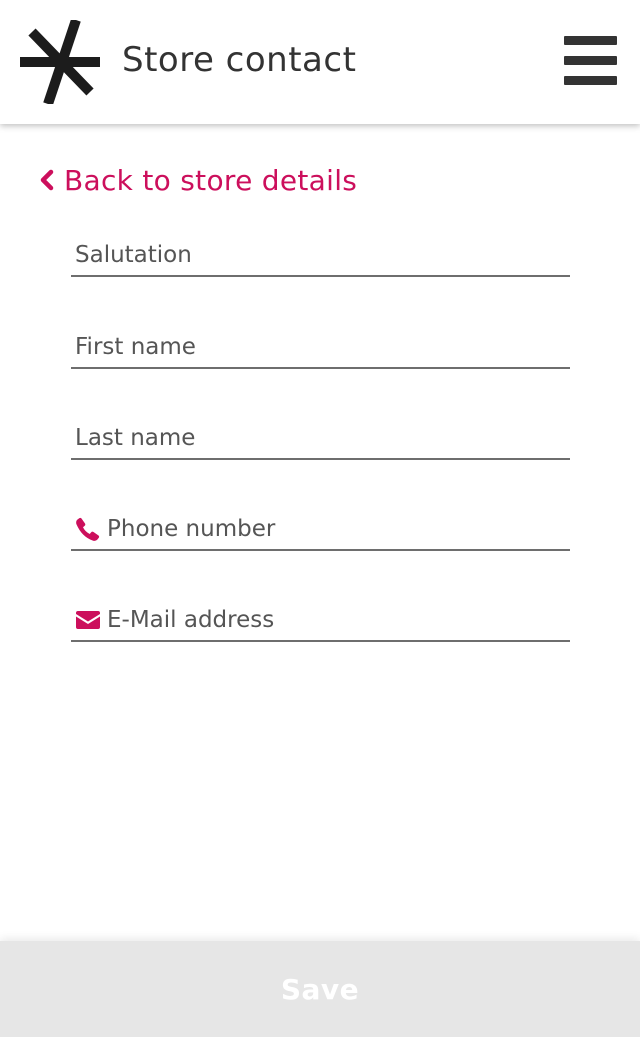  I want to click on last-name-placeholder: Last name, so click(135, 438).